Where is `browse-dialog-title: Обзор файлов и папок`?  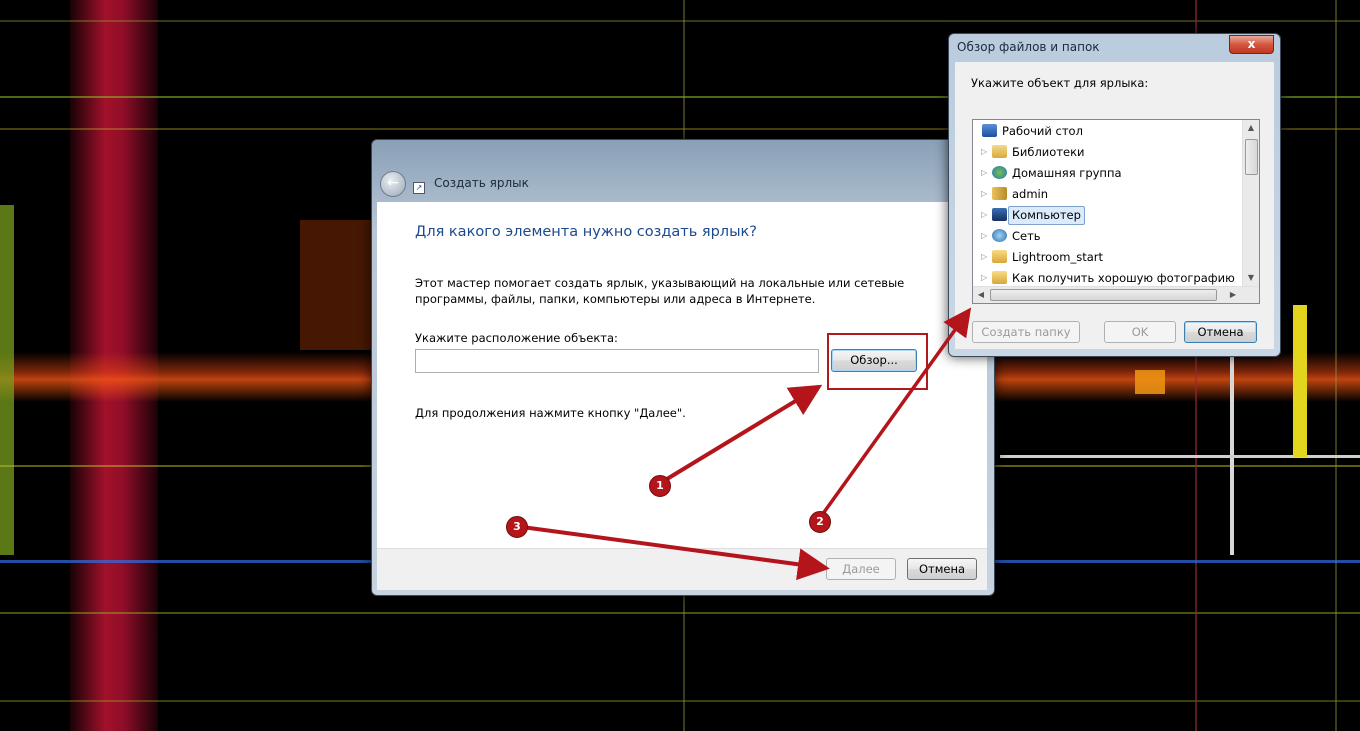 browse-dialog-title: Обзор файлов и папок is located at coordinates (1028, 47).